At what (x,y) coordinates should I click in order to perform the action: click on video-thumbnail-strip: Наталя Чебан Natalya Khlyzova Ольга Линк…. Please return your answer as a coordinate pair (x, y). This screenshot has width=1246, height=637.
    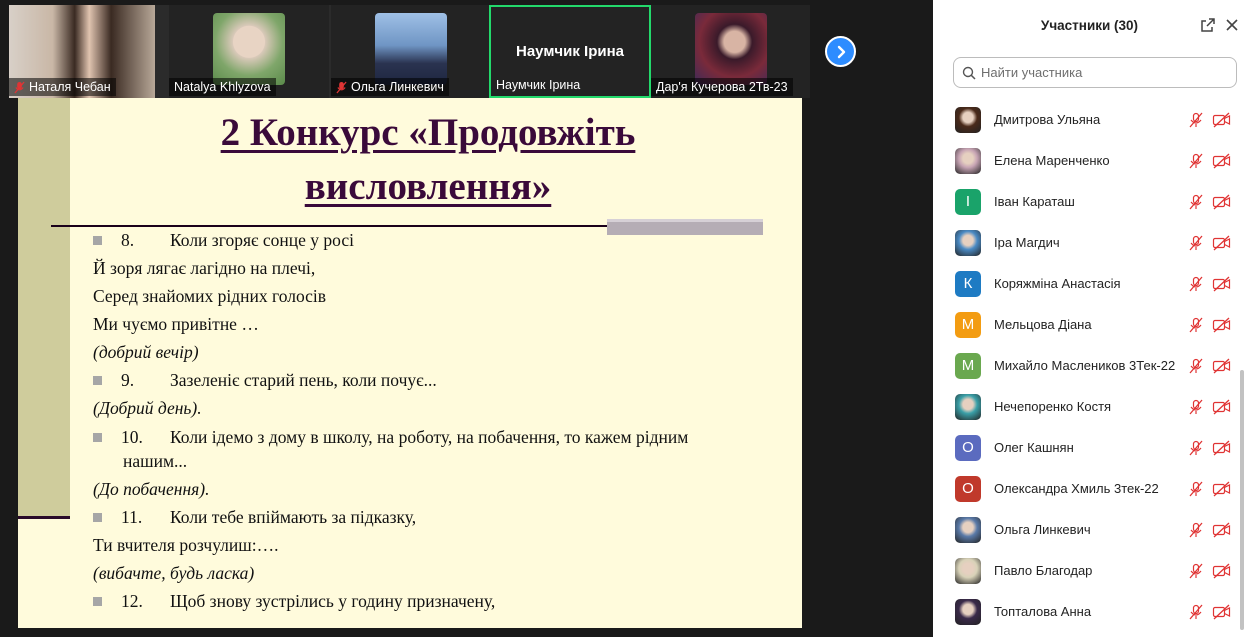
    Looking at the image, I should click on (409, 51).